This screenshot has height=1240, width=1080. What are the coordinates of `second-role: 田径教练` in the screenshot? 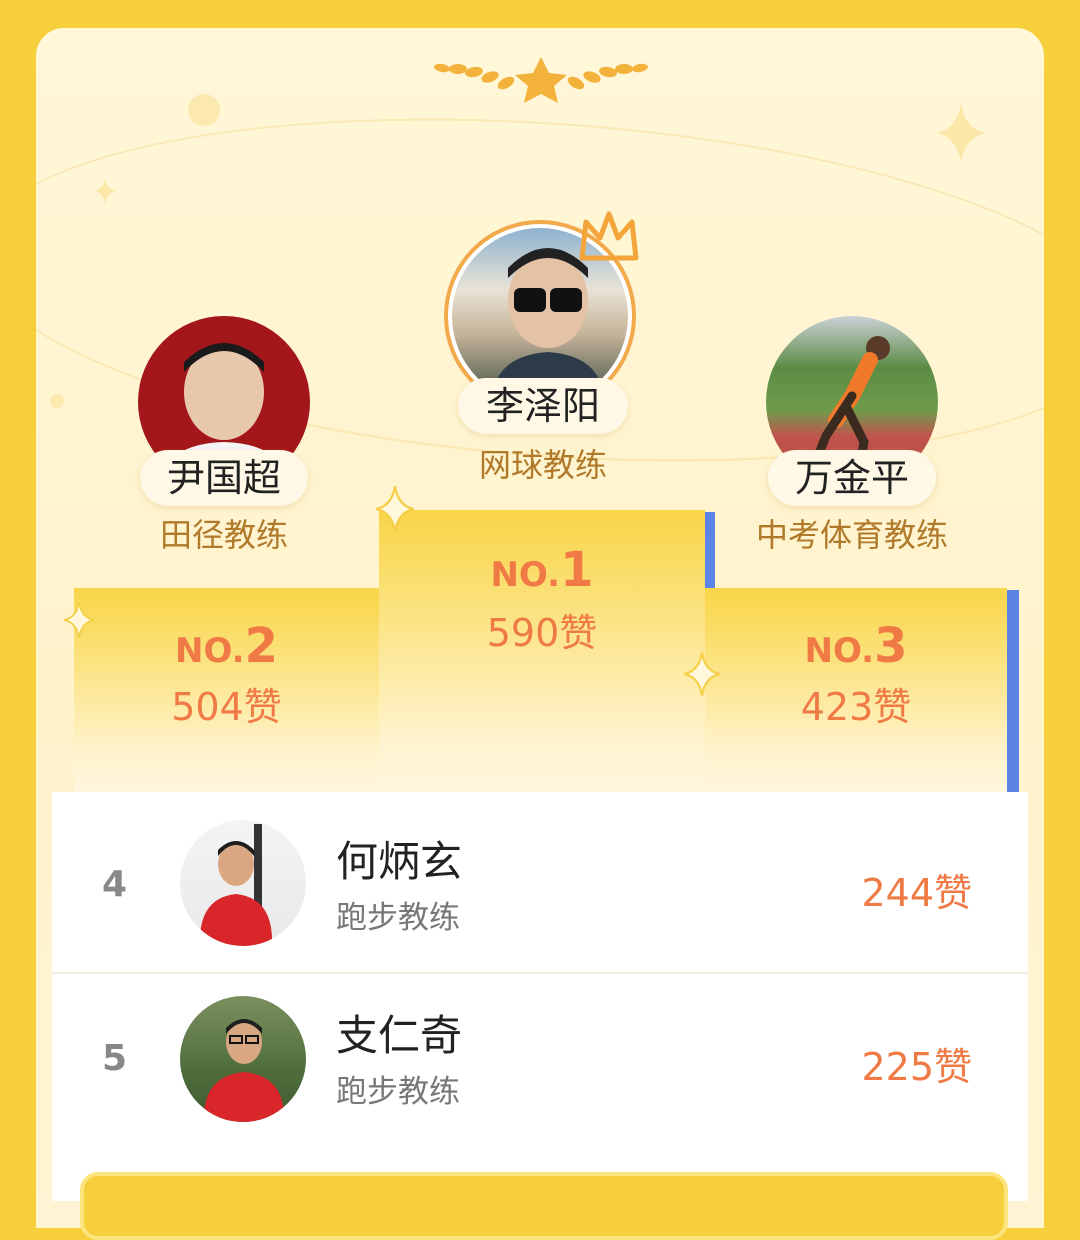 It's located at (223, 535).